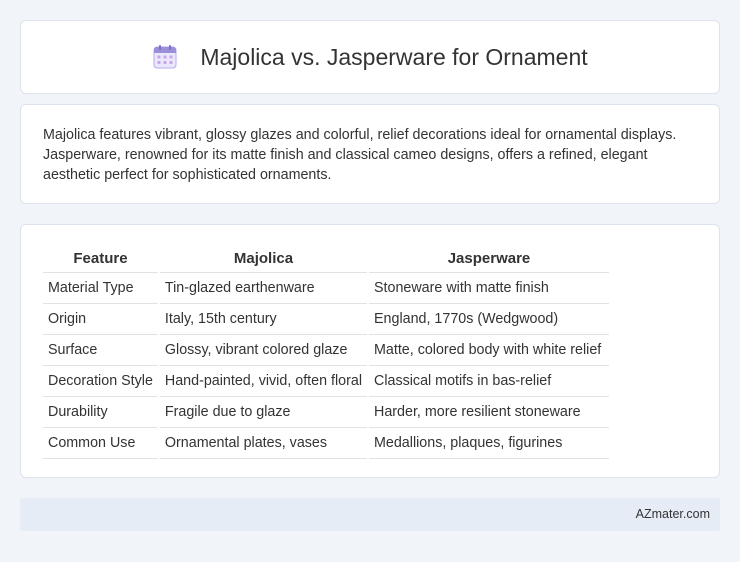  I want to click on cell-majolica: Hand-painted, vivid, often floral, so click(263, 381).